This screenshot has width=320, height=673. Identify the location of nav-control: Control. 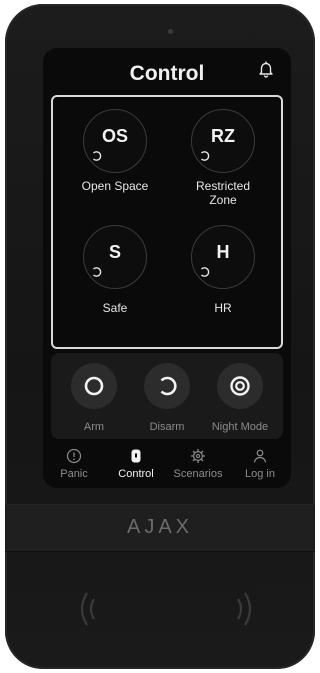
(136, 464).